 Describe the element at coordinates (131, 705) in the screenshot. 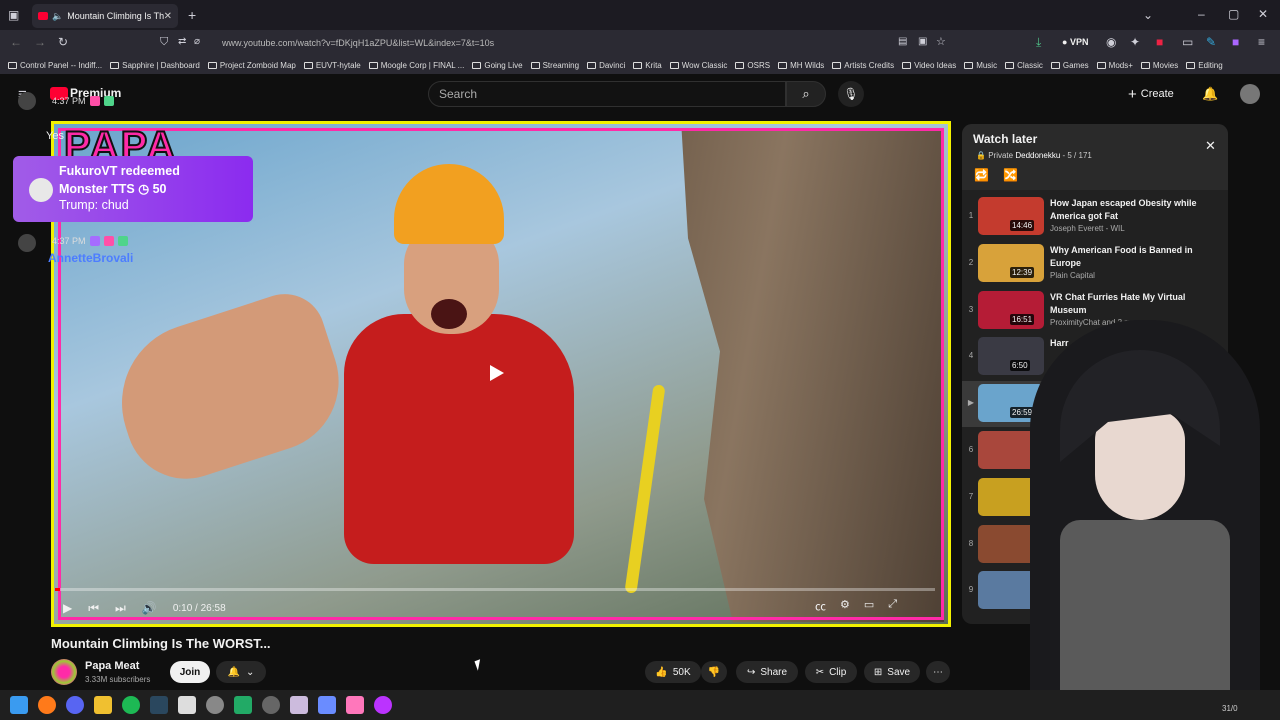

I see `spotify-icon` at that location.